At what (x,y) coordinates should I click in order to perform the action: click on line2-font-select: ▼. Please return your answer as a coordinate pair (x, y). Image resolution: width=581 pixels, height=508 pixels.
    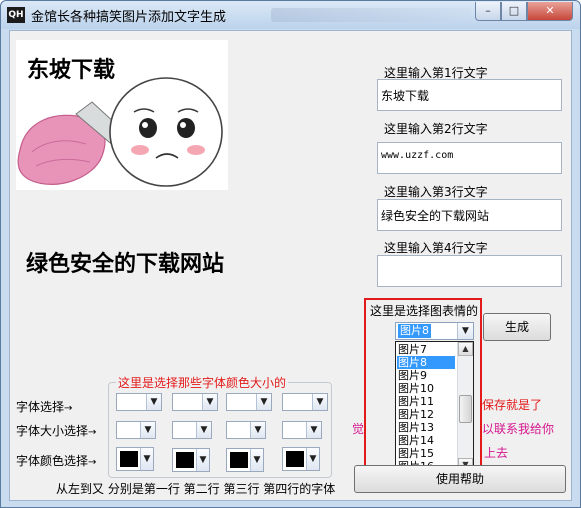
    Looking at the image, I should click on (195, 402).